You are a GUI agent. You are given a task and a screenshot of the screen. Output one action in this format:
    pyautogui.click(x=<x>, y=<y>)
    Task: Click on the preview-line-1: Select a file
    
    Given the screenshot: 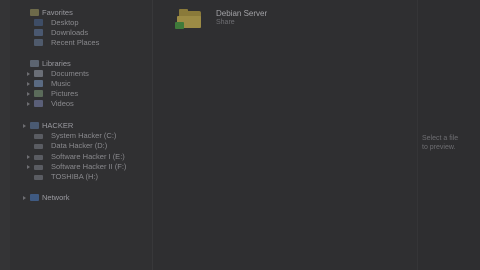 What is the action you would take?
    pyautogui.click(x=440, y=138)
    